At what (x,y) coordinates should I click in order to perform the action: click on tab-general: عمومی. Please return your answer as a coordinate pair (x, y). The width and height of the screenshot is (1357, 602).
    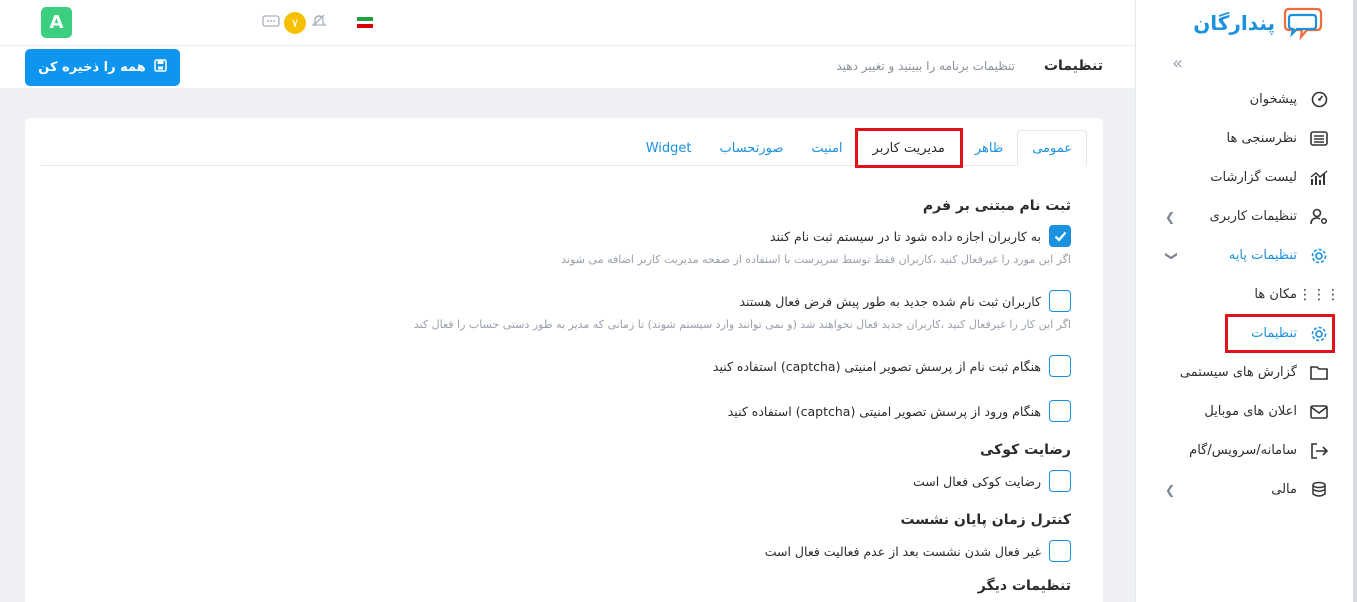
    Looking at the image, I should click on (1052, 148).